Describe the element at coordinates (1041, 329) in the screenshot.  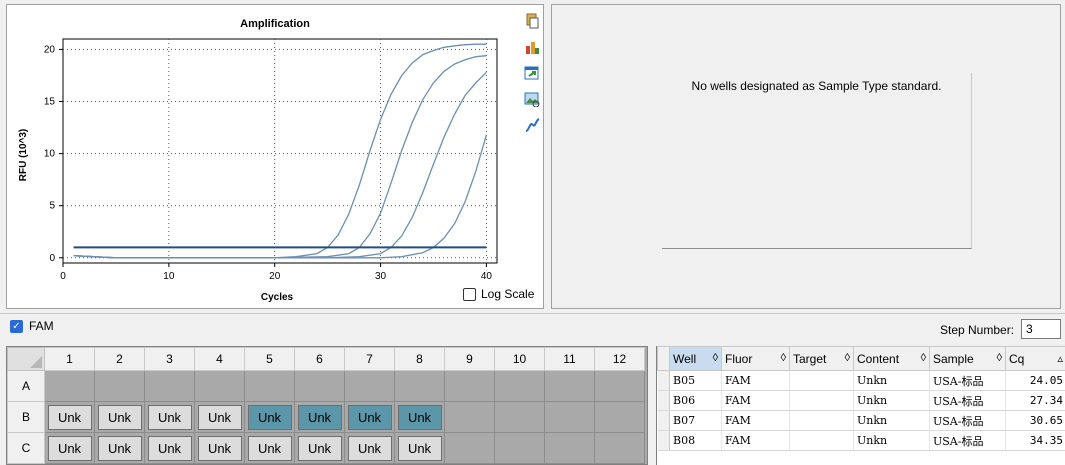
I see `step-number-input` at that location.